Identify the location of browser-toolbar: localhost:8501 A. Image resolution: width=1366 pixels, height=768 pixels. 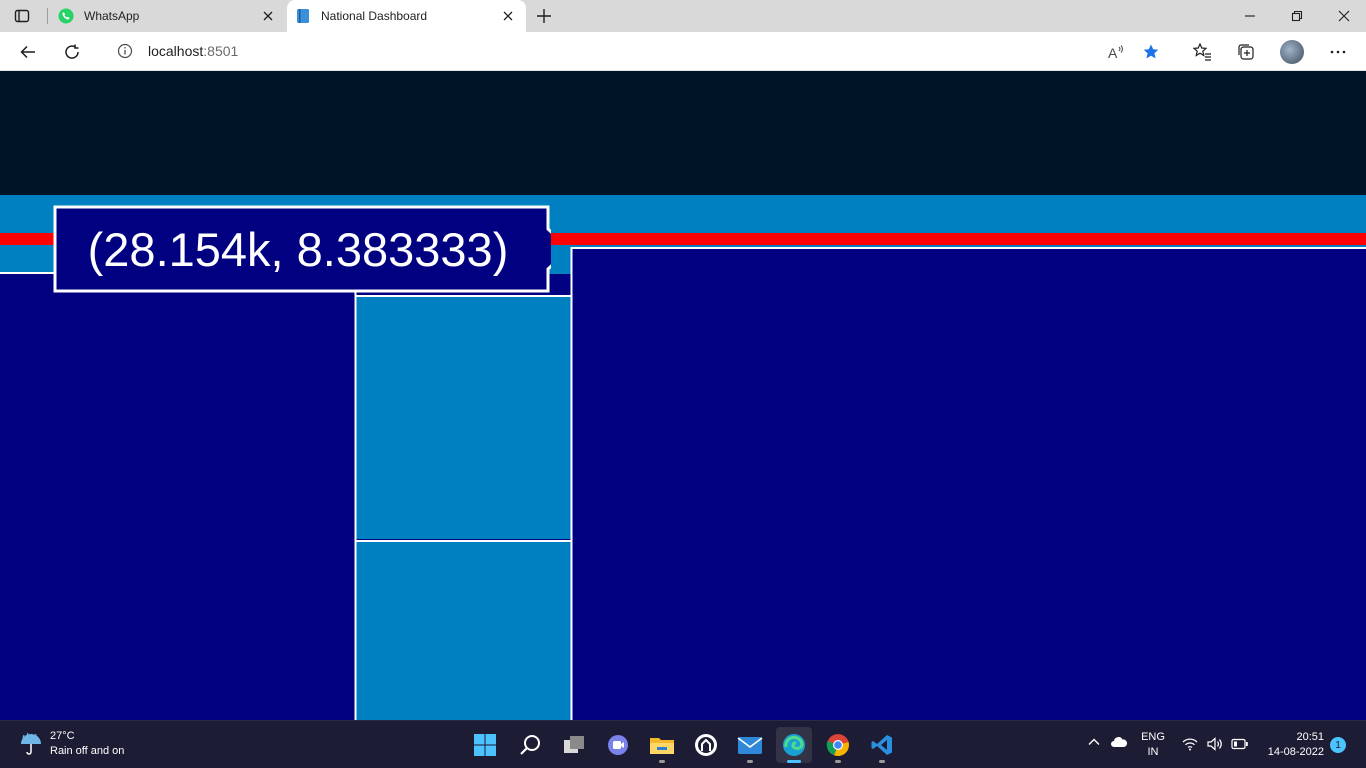
(683, 51).